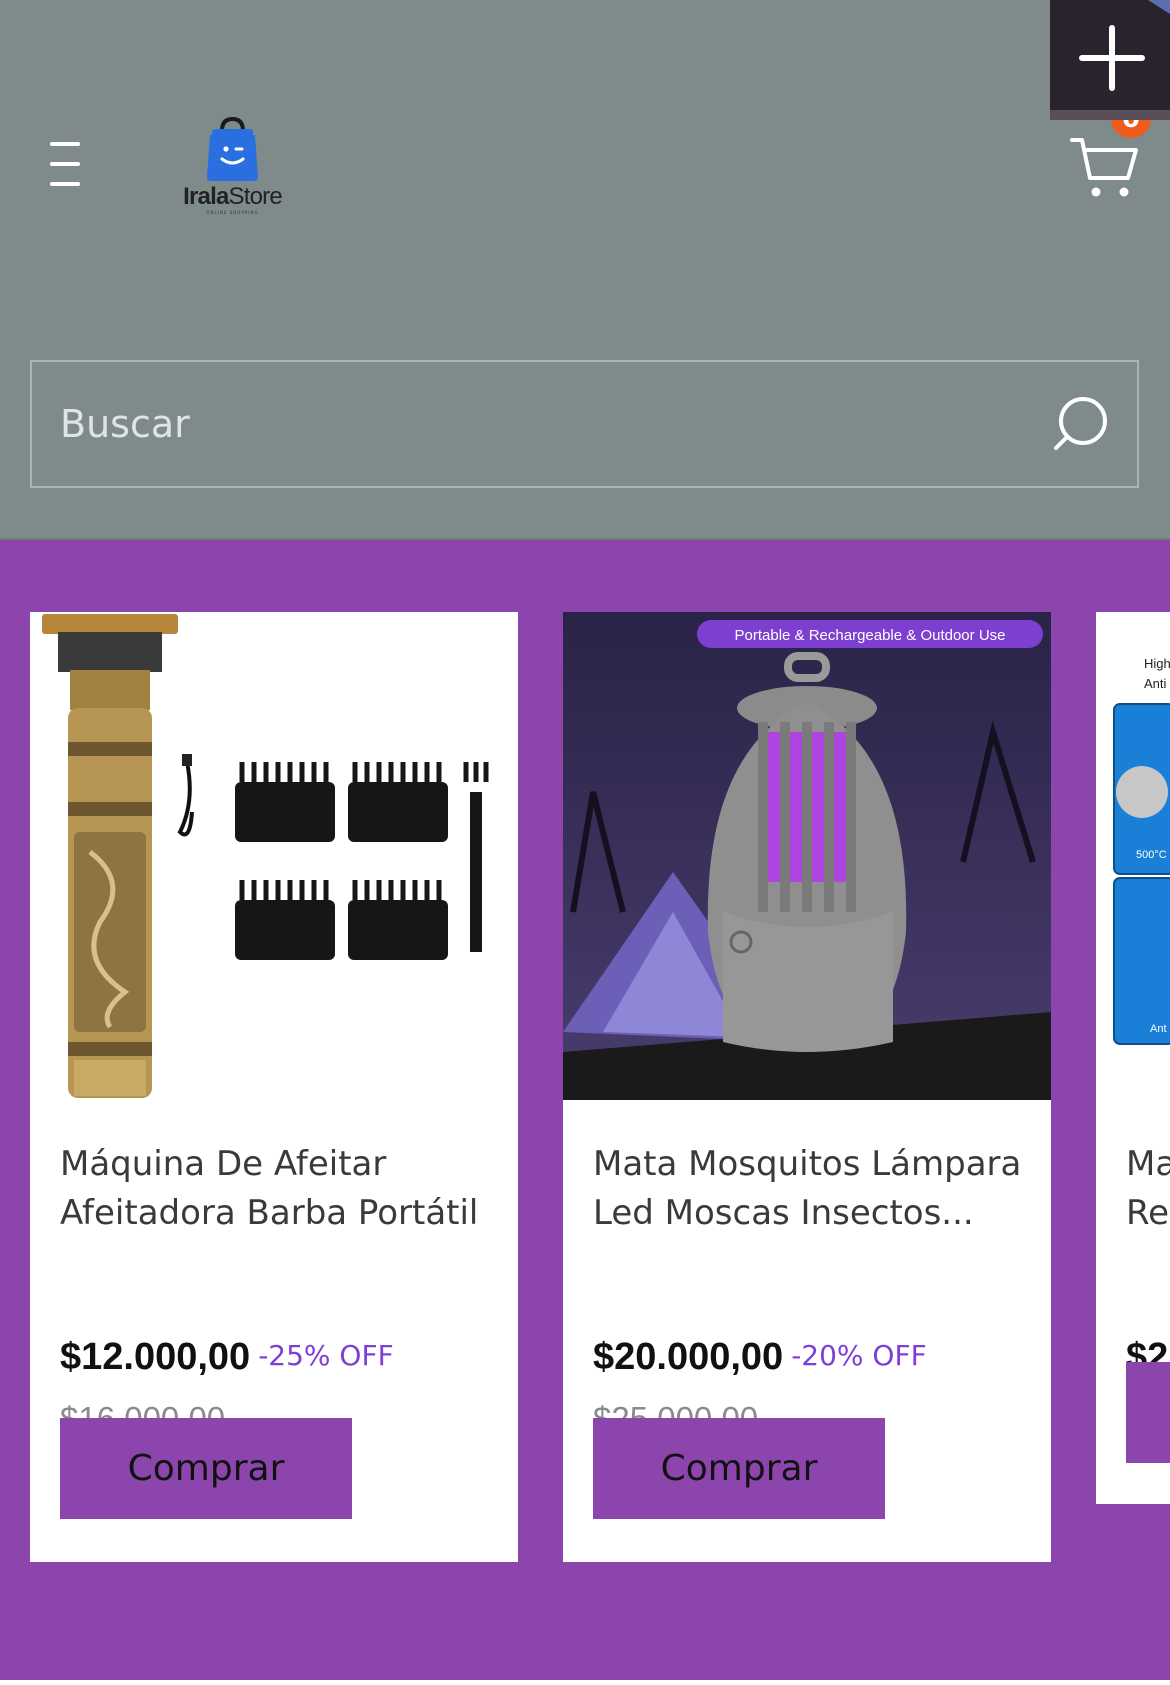 The image size is (1170, 1685). What do you see at coordinates (1159, 7) in the screenshot?
I see `add-button-decor` at bounding box center [1159, 7].